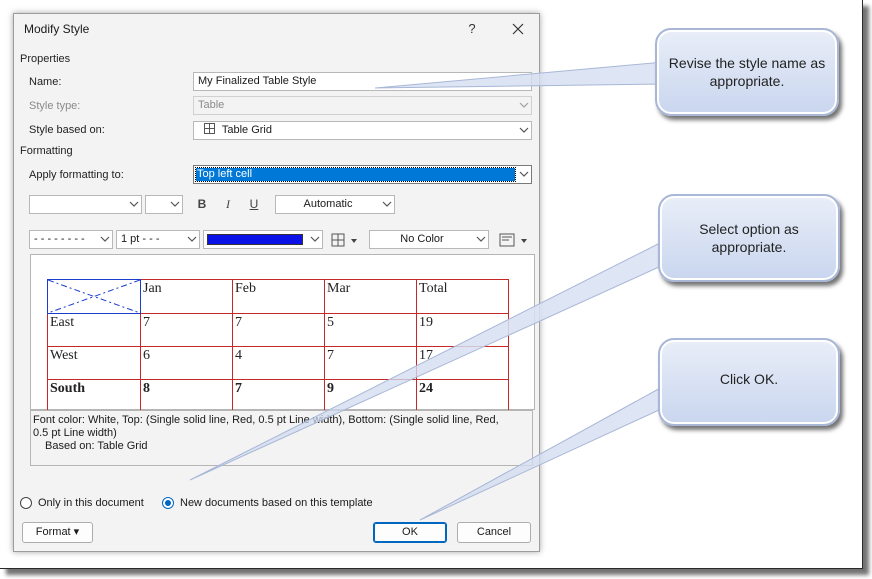  I want to click on shading-select: No Color, so click(429, 239).